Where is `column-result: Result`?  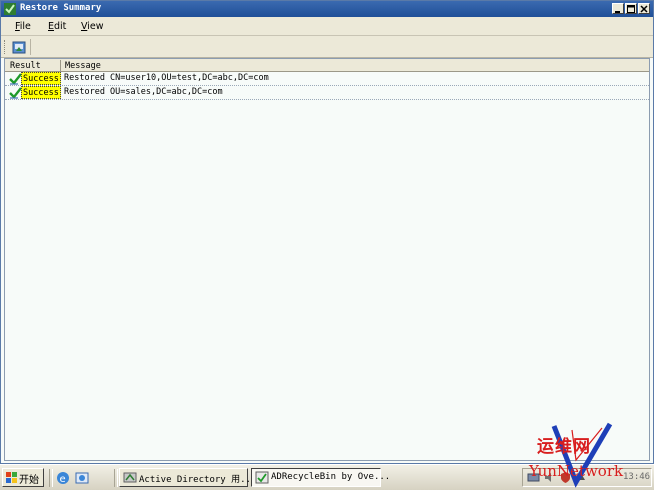
column-result: Result is located at coordinates (25, 66).